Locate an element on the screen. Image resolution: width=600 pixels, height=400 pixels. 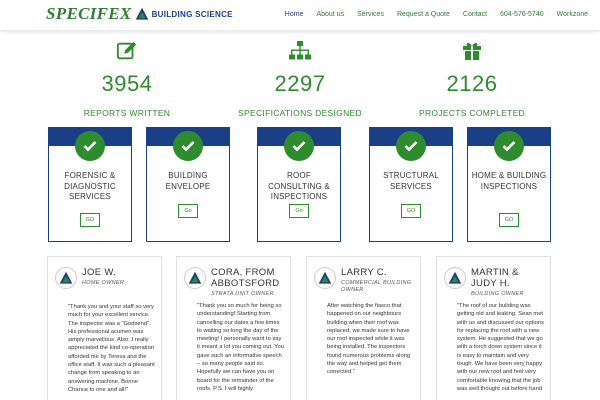
stat-value: 2297 is located at coordinates (300, 83).